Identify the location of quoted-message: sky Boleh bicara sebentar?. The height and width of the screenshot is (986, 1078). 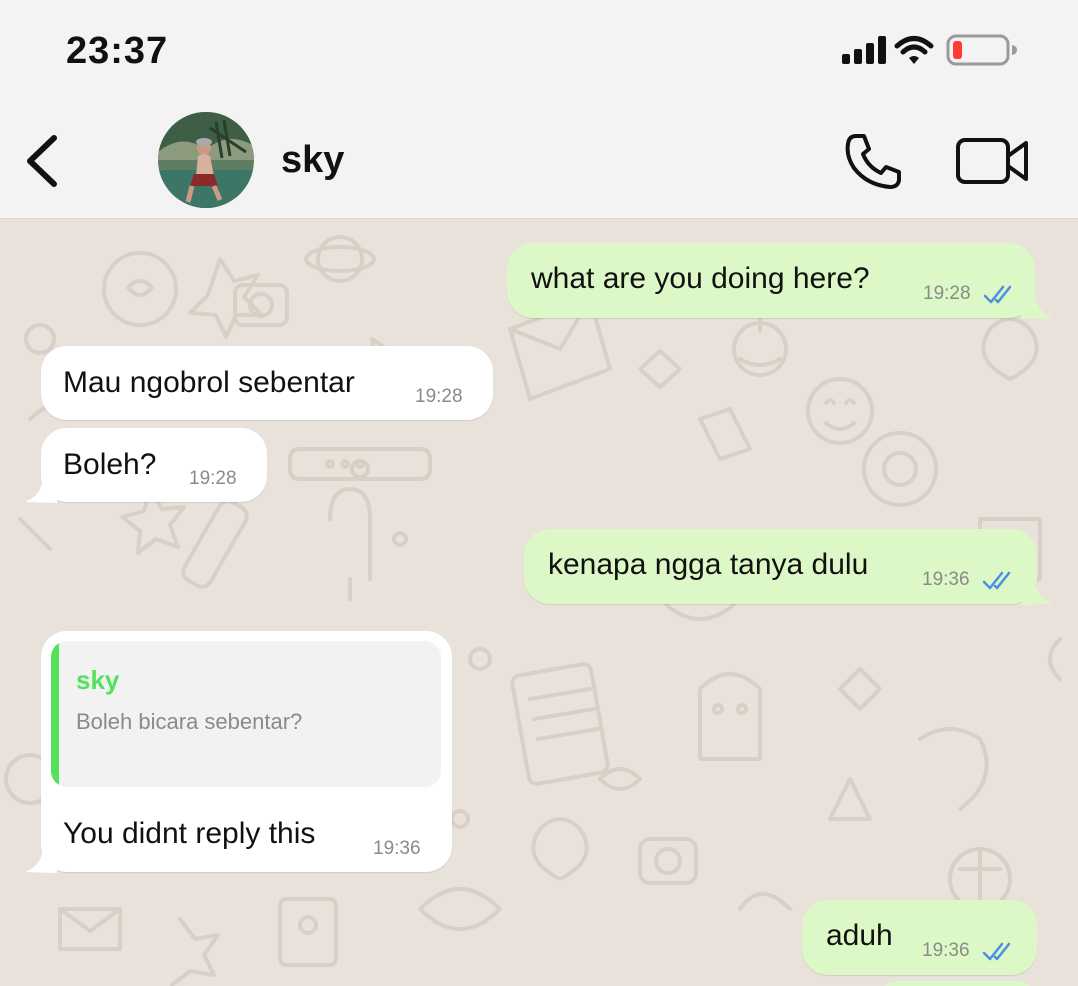
(246, 714).